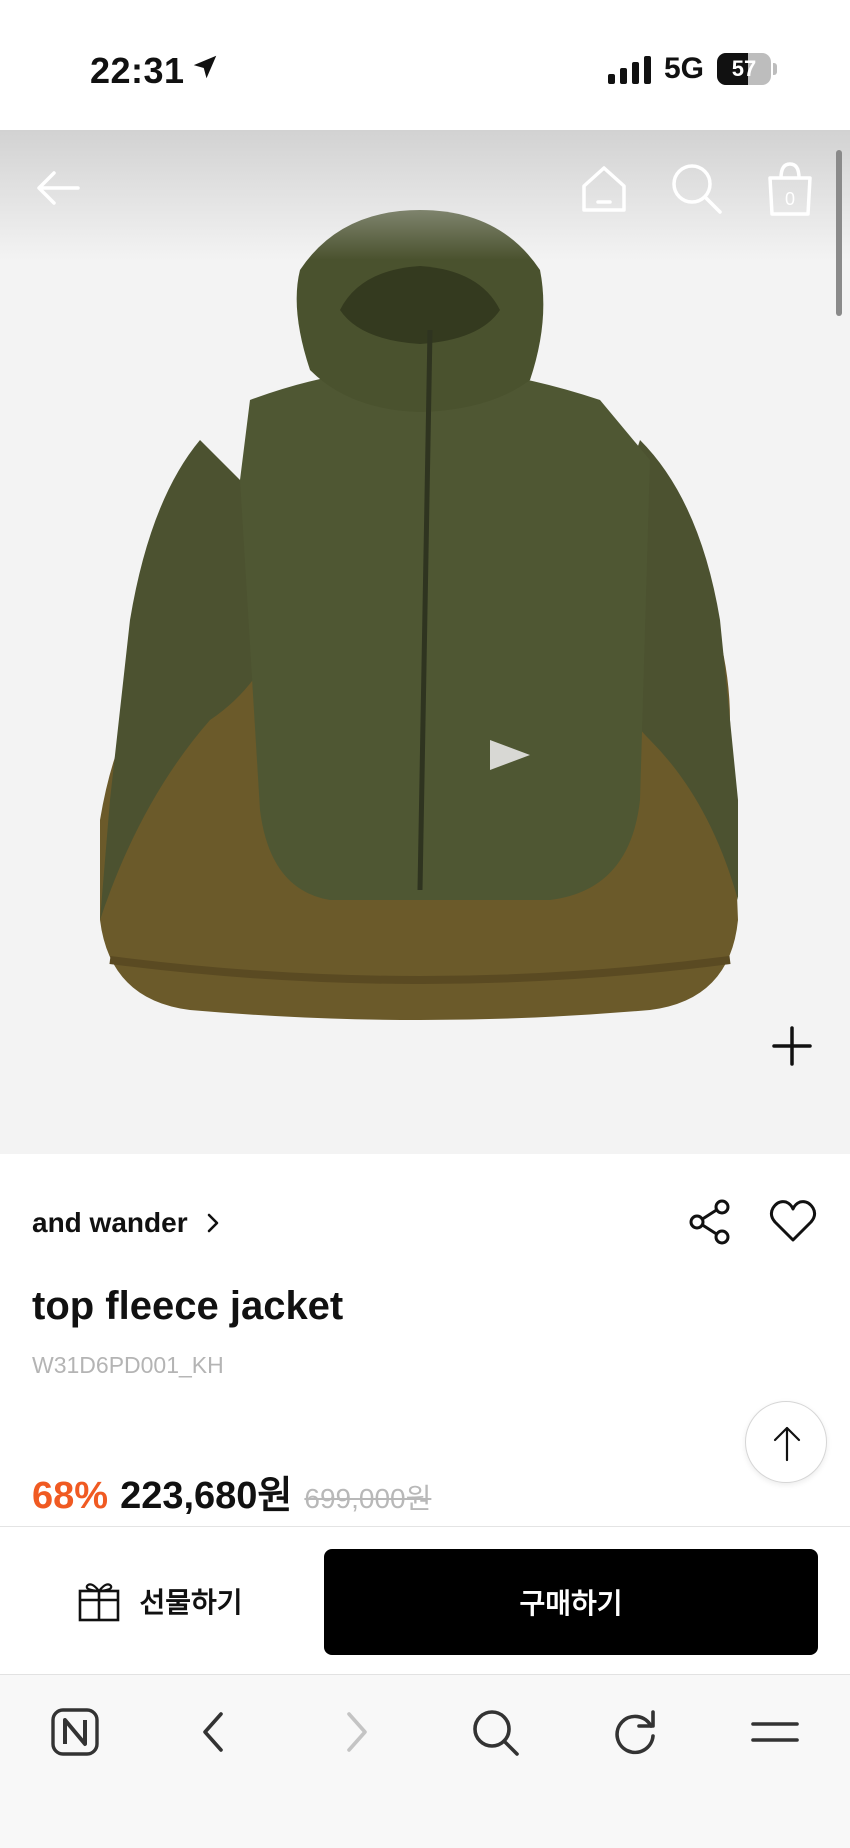 This screenshot has width=850, height=1848. I want to click on battery-percent: 57, so click(744, 68).